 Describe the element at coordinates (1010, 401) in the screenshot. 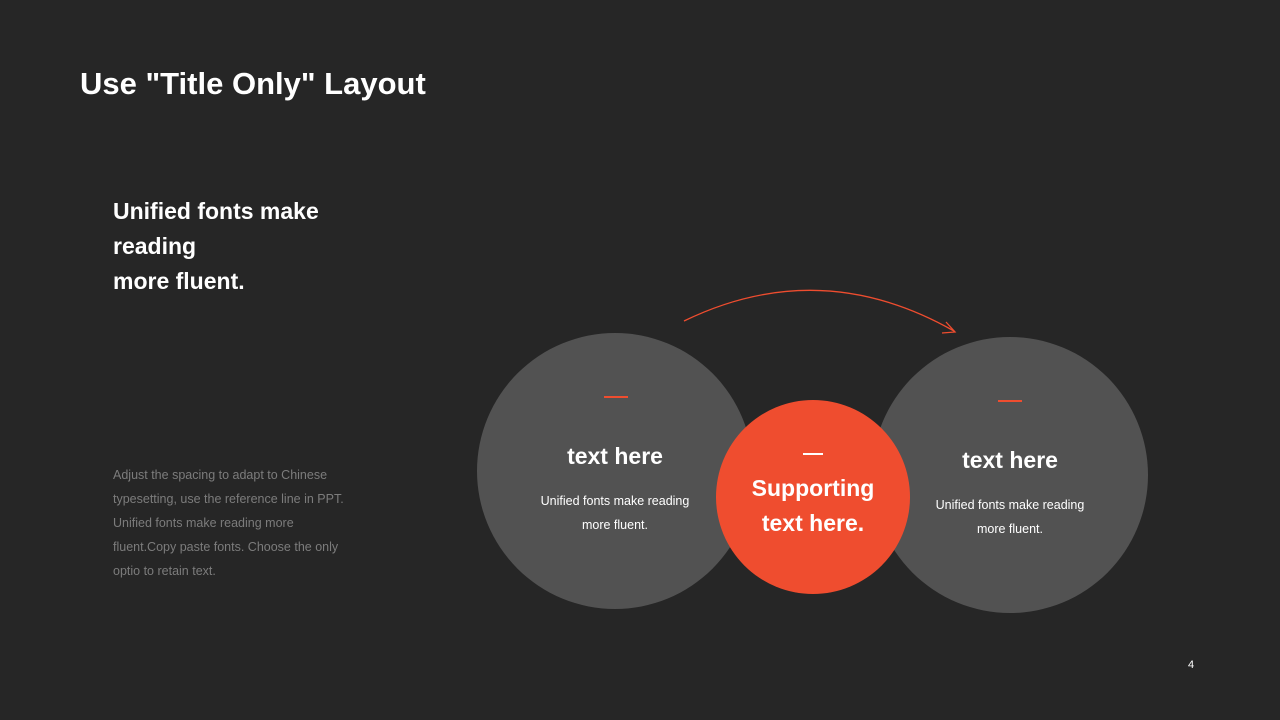

I see `right-accent-dash` at that location.